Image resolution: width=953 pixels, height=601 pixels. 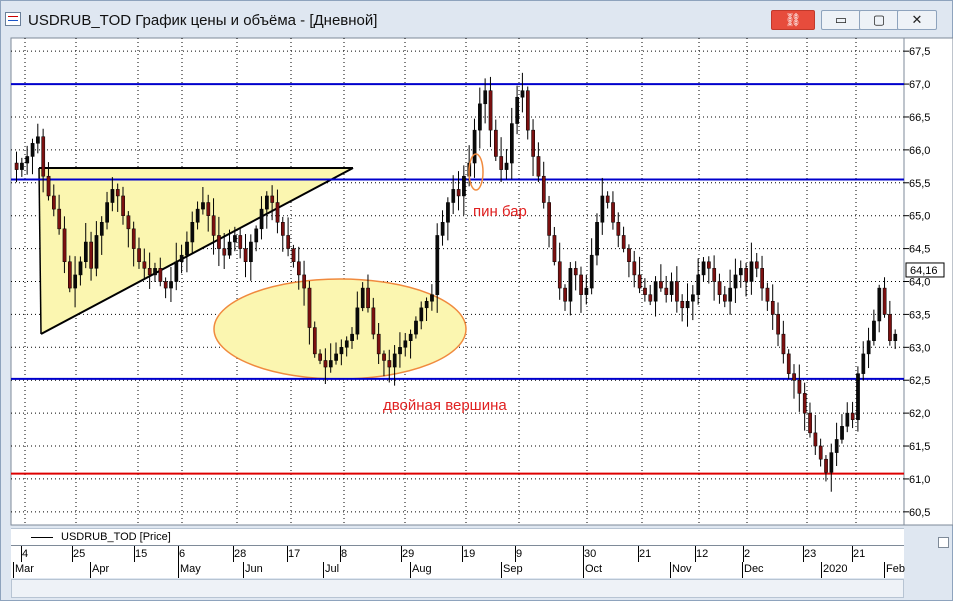 What do you see at coordinates (594, 569) in the screenshot?
I see `x-month-tick: Oct` at bounding box center [594, 569].